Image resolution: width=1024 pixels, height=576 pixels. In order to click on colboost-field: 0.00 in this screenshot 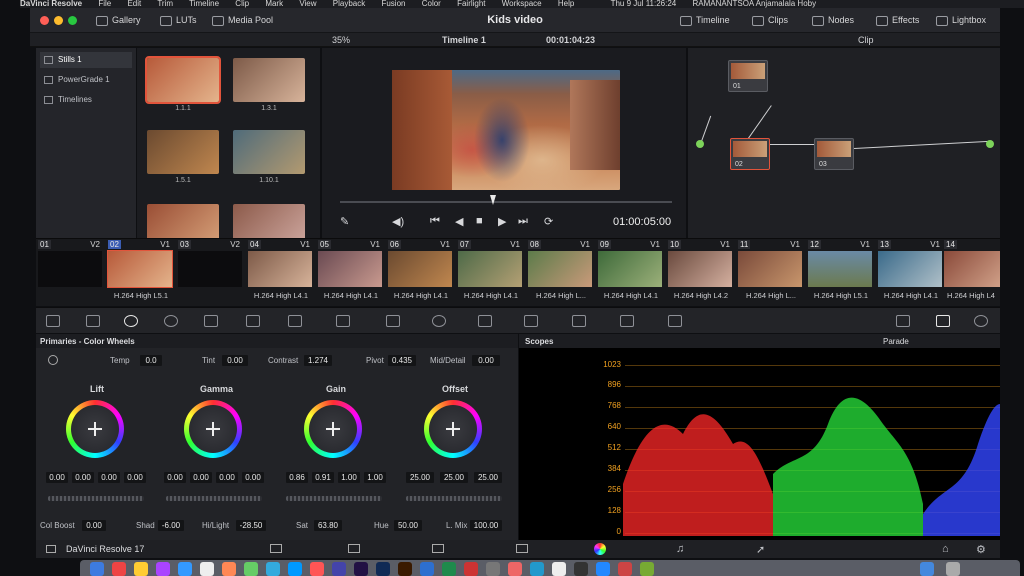, I will do `click(94, 525)`.